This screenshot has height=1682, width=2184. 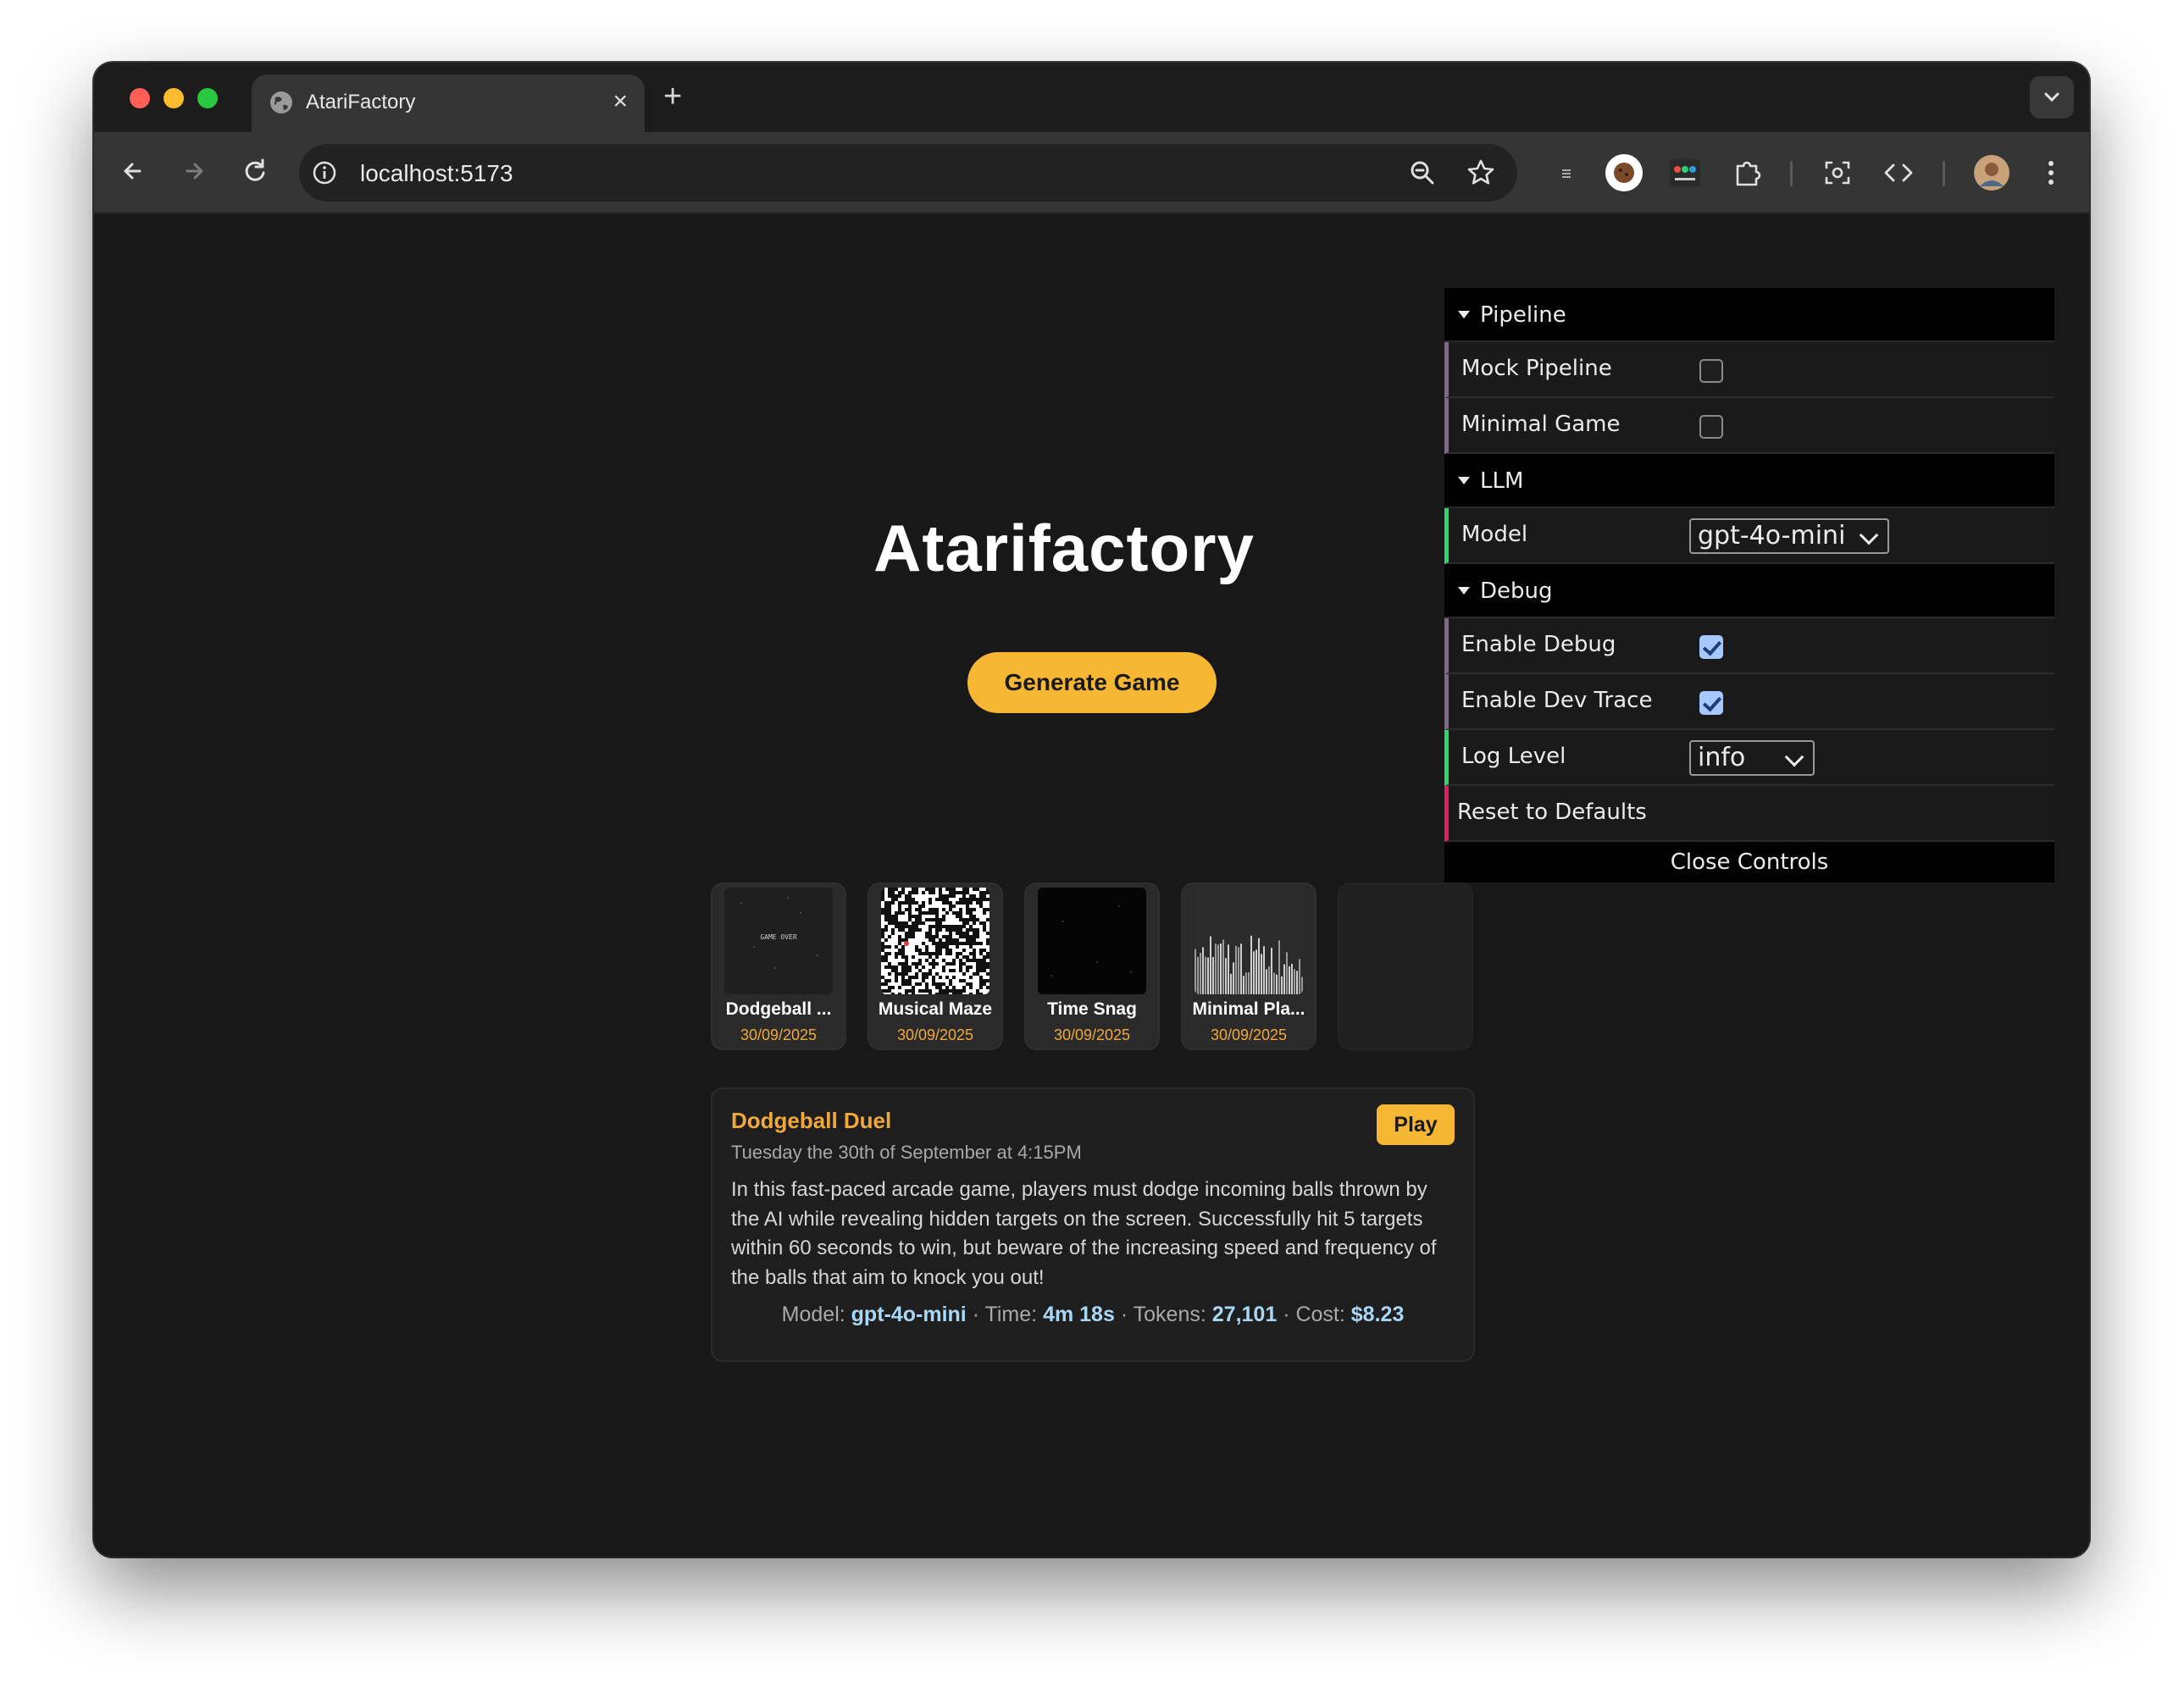 I want to click on game-card: Musical Maze 30/09/2025, so click(x=935, y=966).